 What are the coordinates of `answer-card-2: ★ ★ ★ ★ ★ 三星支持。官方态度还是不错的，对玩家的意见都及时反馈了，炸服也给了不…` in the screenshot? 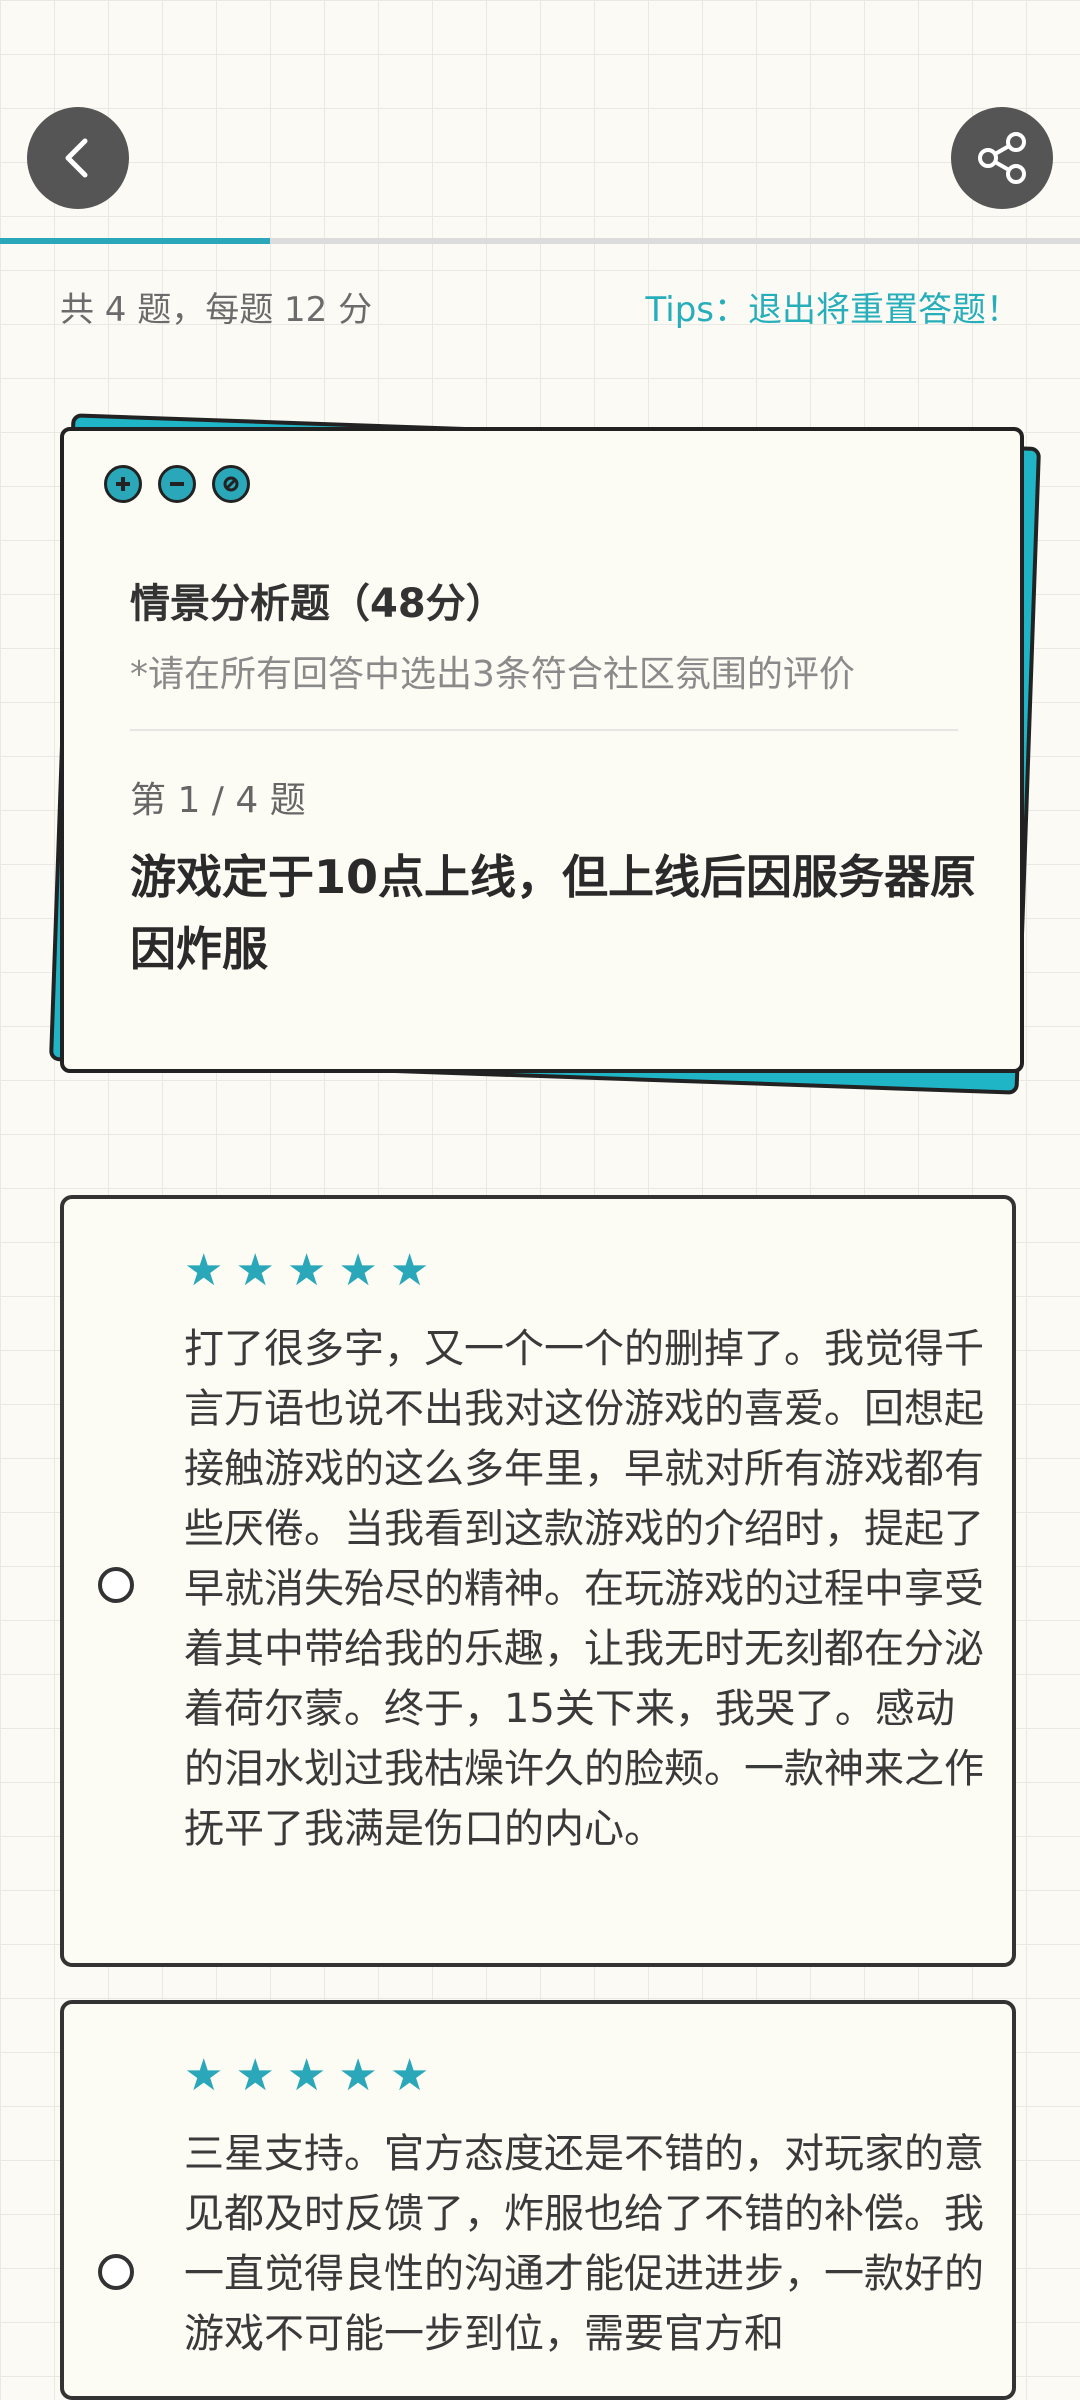 It's located at (538, 2200).